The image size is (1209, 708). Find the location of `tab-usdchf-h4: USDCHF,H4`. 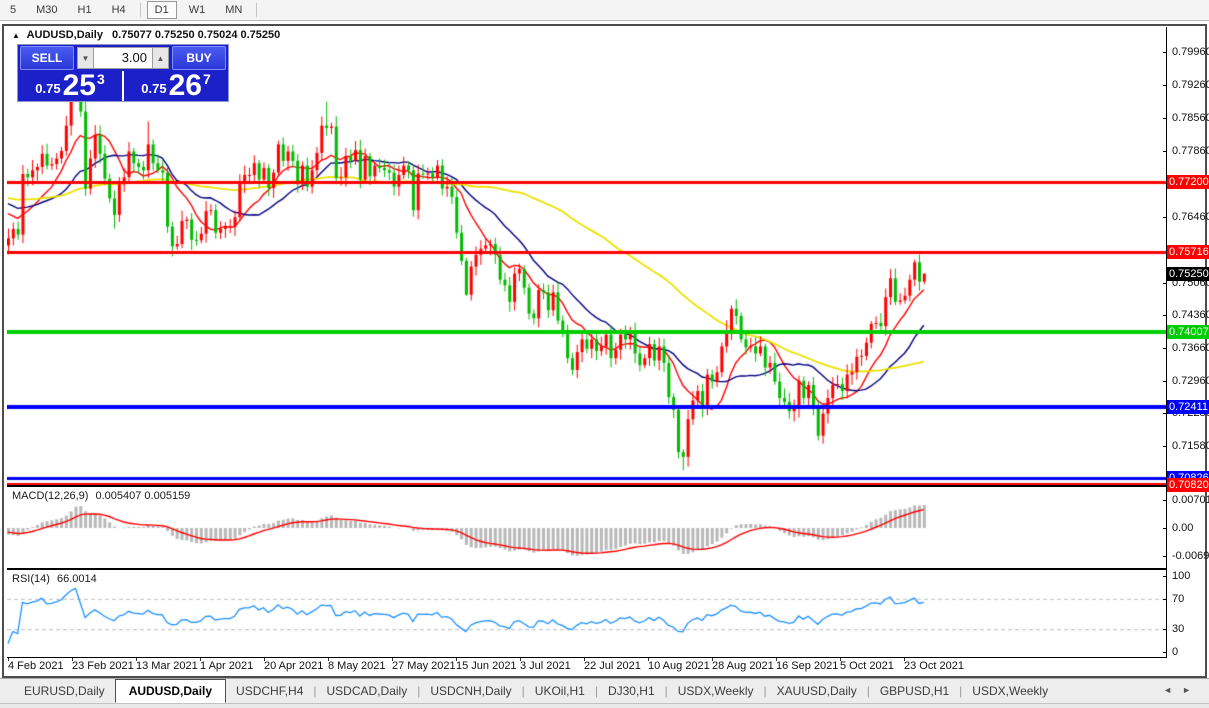

tab-usdchf-h4: USDCHF,H4 is located at coordinates (269, 691).